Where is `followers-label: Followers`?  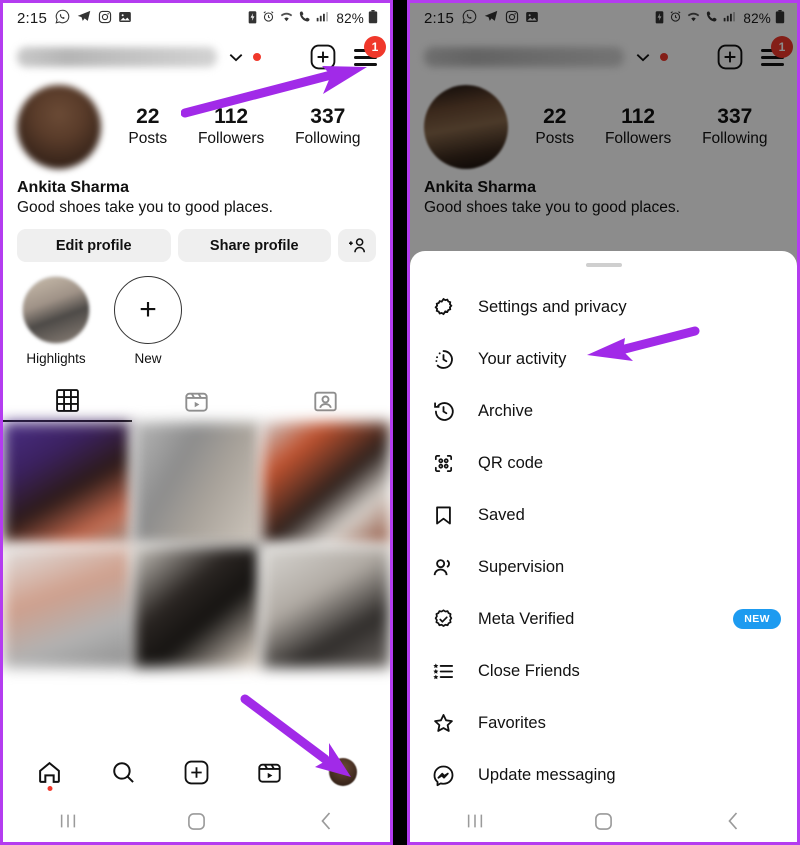 followers-label: Followers is located at coordinates (231, 138).